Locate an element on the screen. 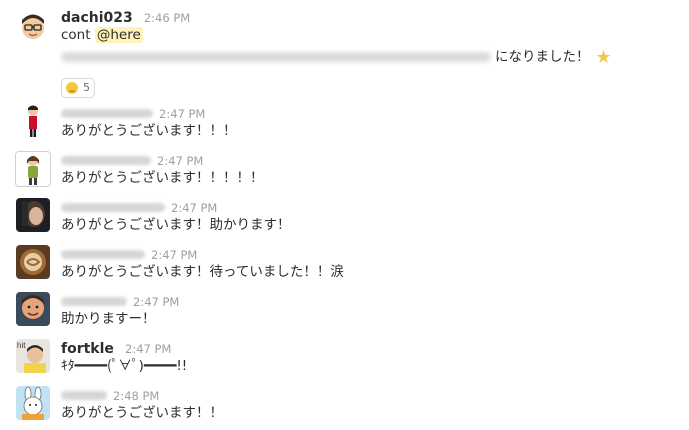  message-text: cont is located at coordinates (78, 35).